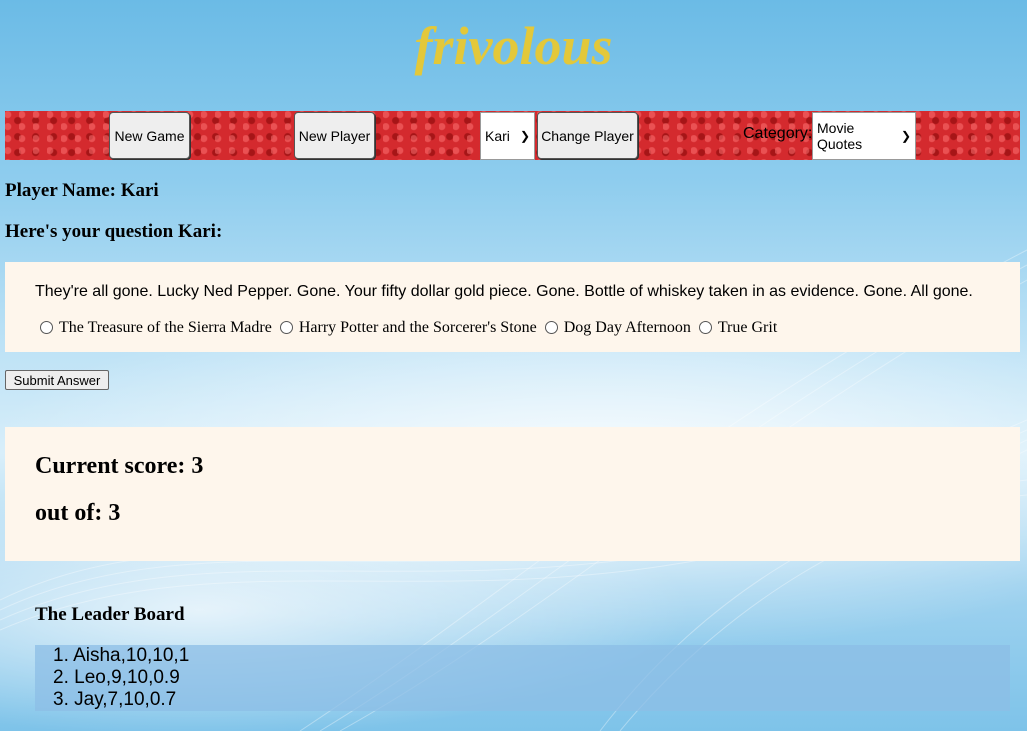 This screenshot has height=731, width=1027. I want to click on current-score: Current score: 3, so click(119, 466).